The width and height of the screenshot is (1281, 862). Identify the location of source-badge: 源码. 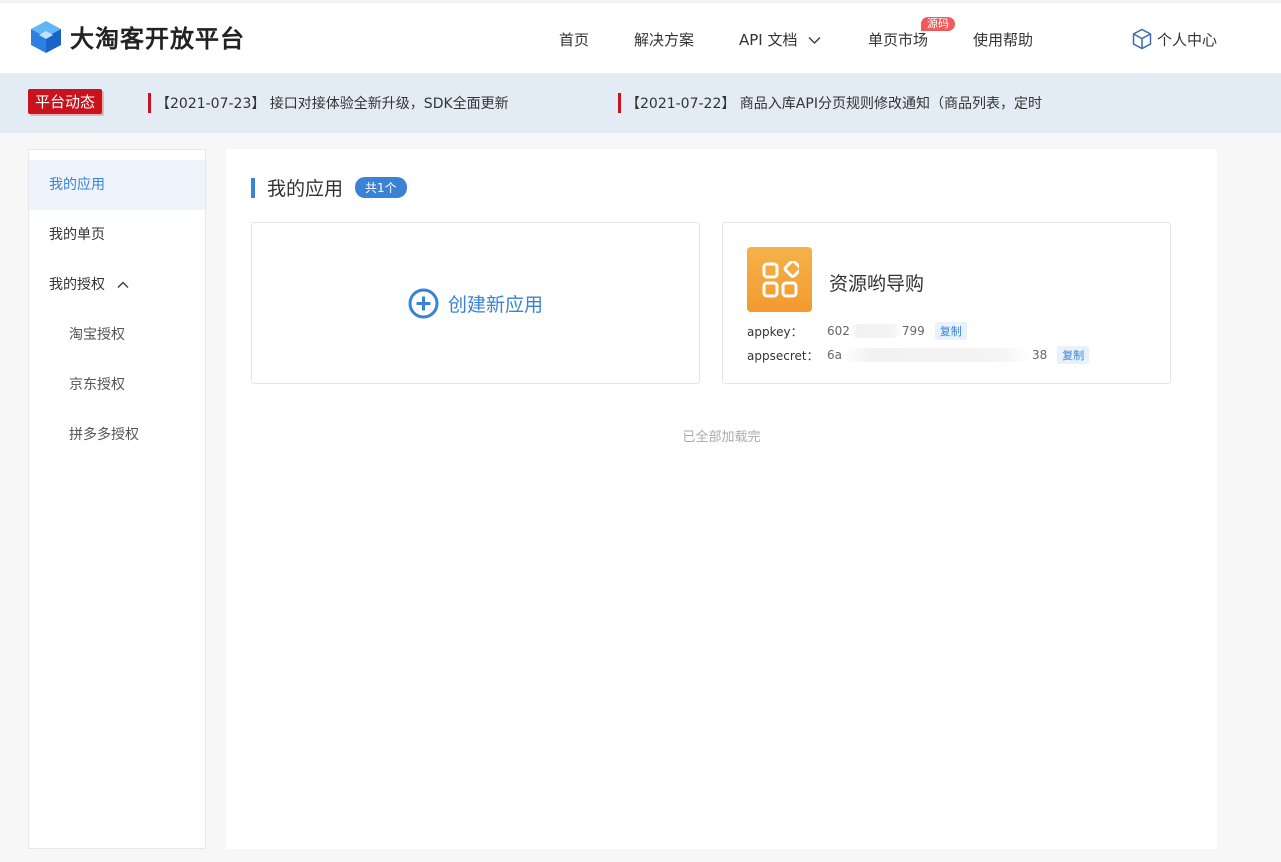
(938, 24).